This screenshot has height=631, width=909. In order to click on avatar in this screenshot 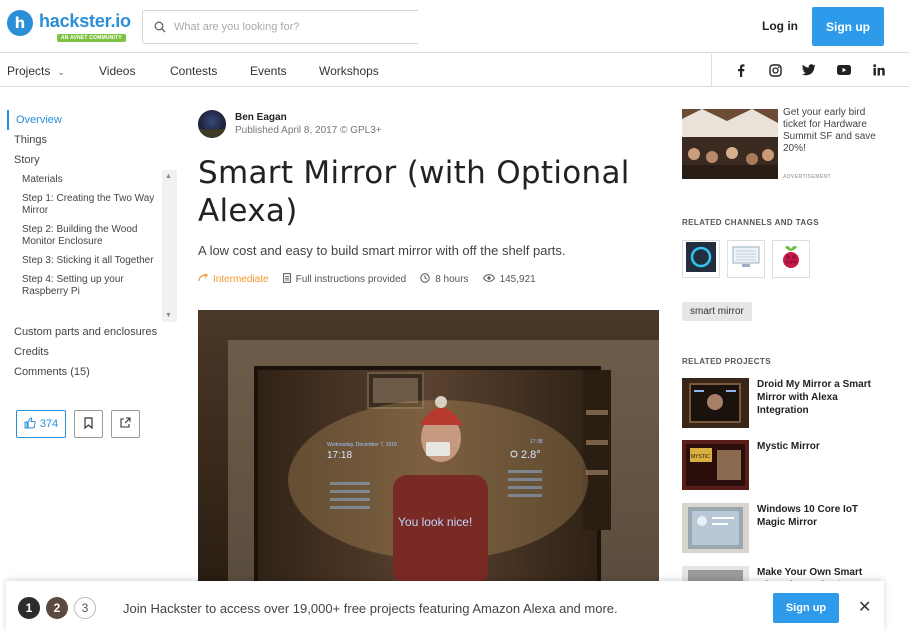, I will do `click(212, 124)`.